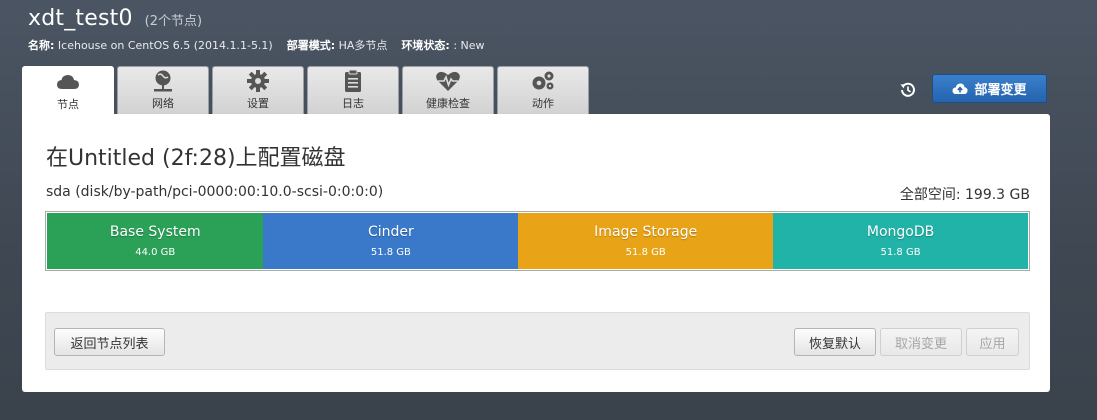 This screenshot has height=420, width=1097. Describe the element at coordinates (900, 232) in the screenshot. I see `volume-name: MongoDB` at that location.